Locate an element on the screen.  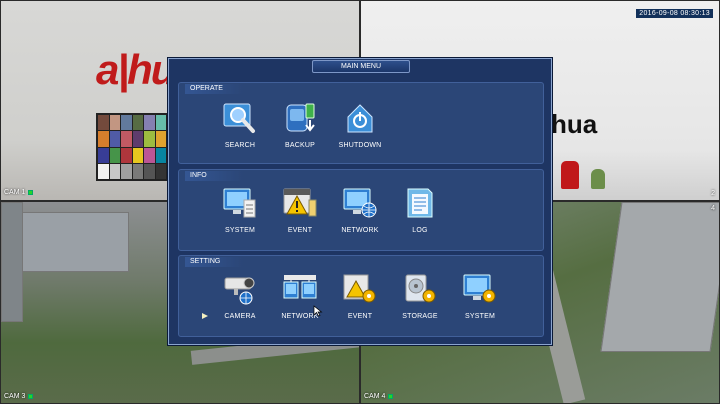
network-info-icon is located at coordinates (360, 203).